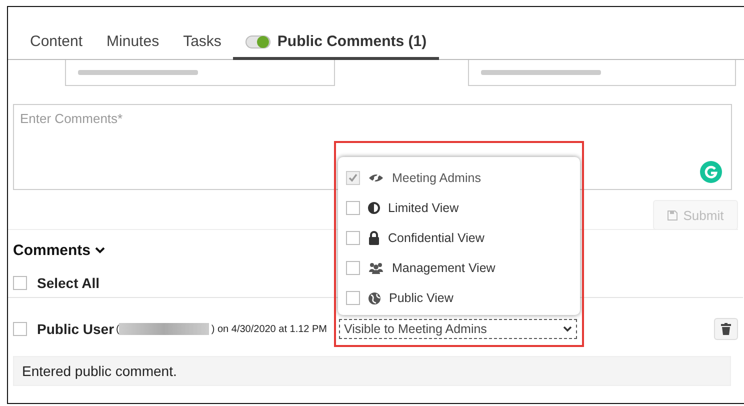 This screenshot has width=744, height=406. What do you see at coordinates (436, 238) in the screenshot?
I see `option-label: Confidential View` at bounding box center [436, 238].